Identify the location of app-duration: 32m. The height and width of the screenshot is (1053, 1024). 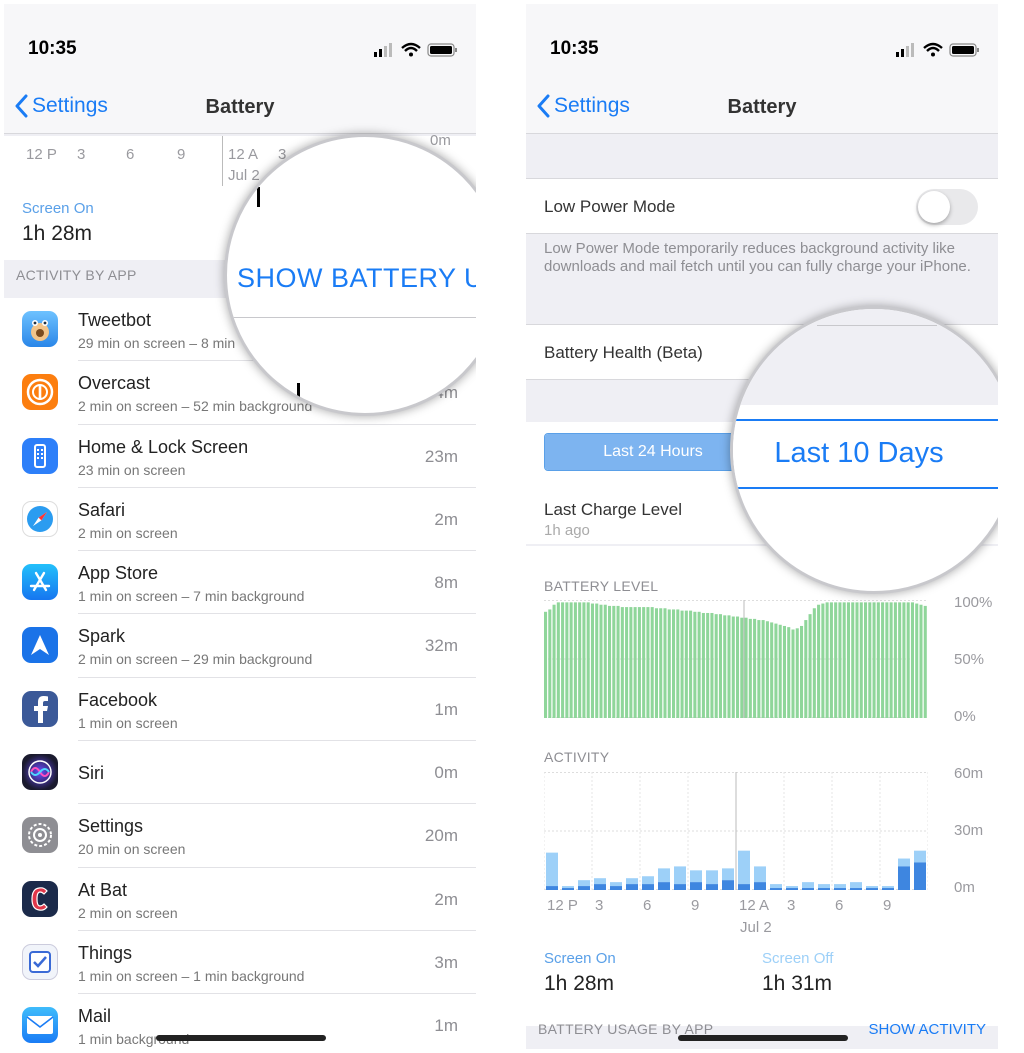
(441, 646).